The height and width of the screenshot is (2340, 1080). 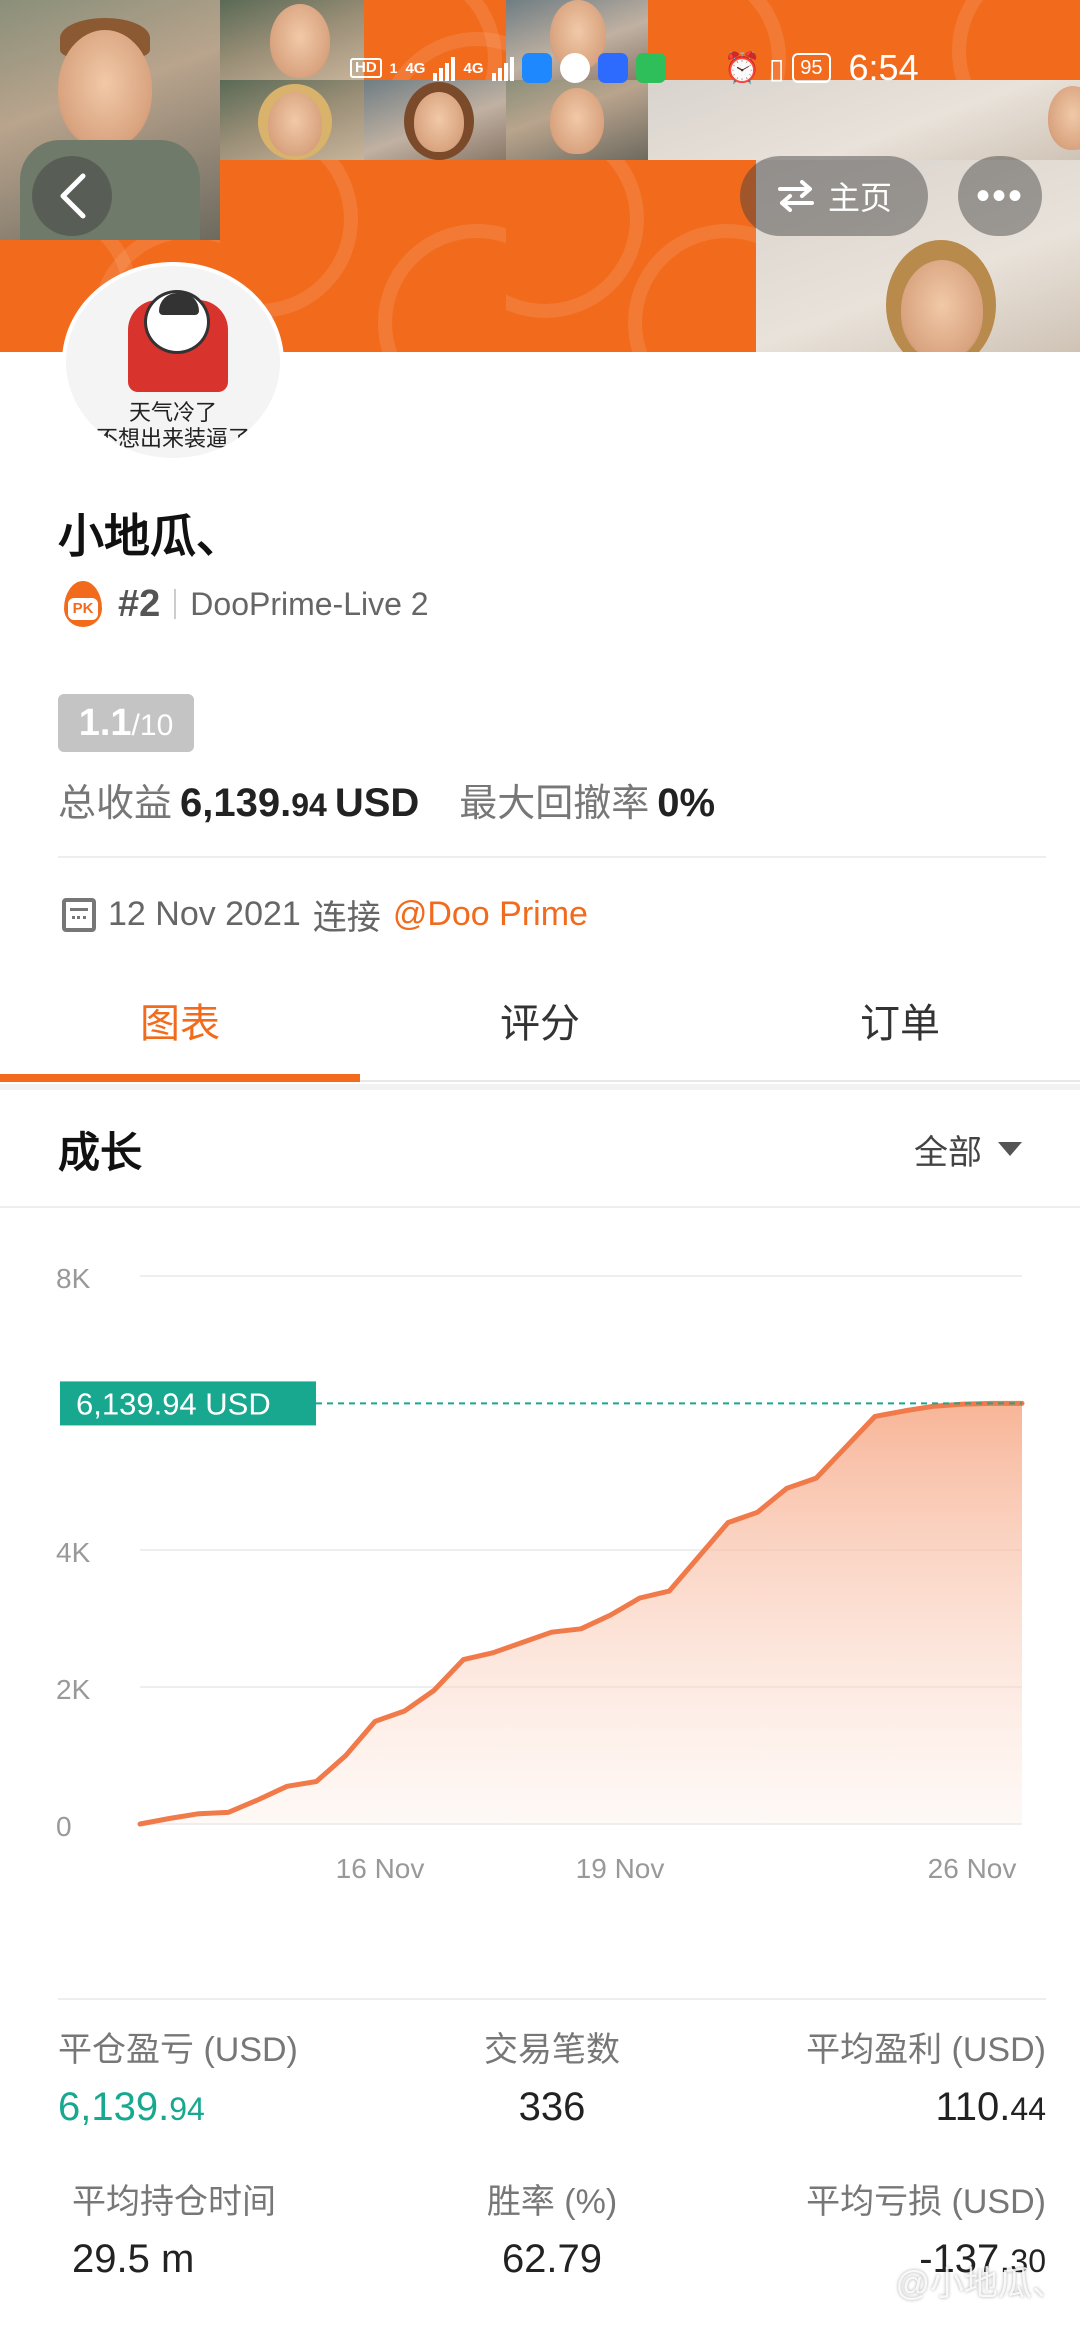 What do you see at coordinates (222, 2228) in the screenshot?
I see `stat-avg-hold-time: 平均持仓时间 29.5 m` at bounding box center [222, 2228].